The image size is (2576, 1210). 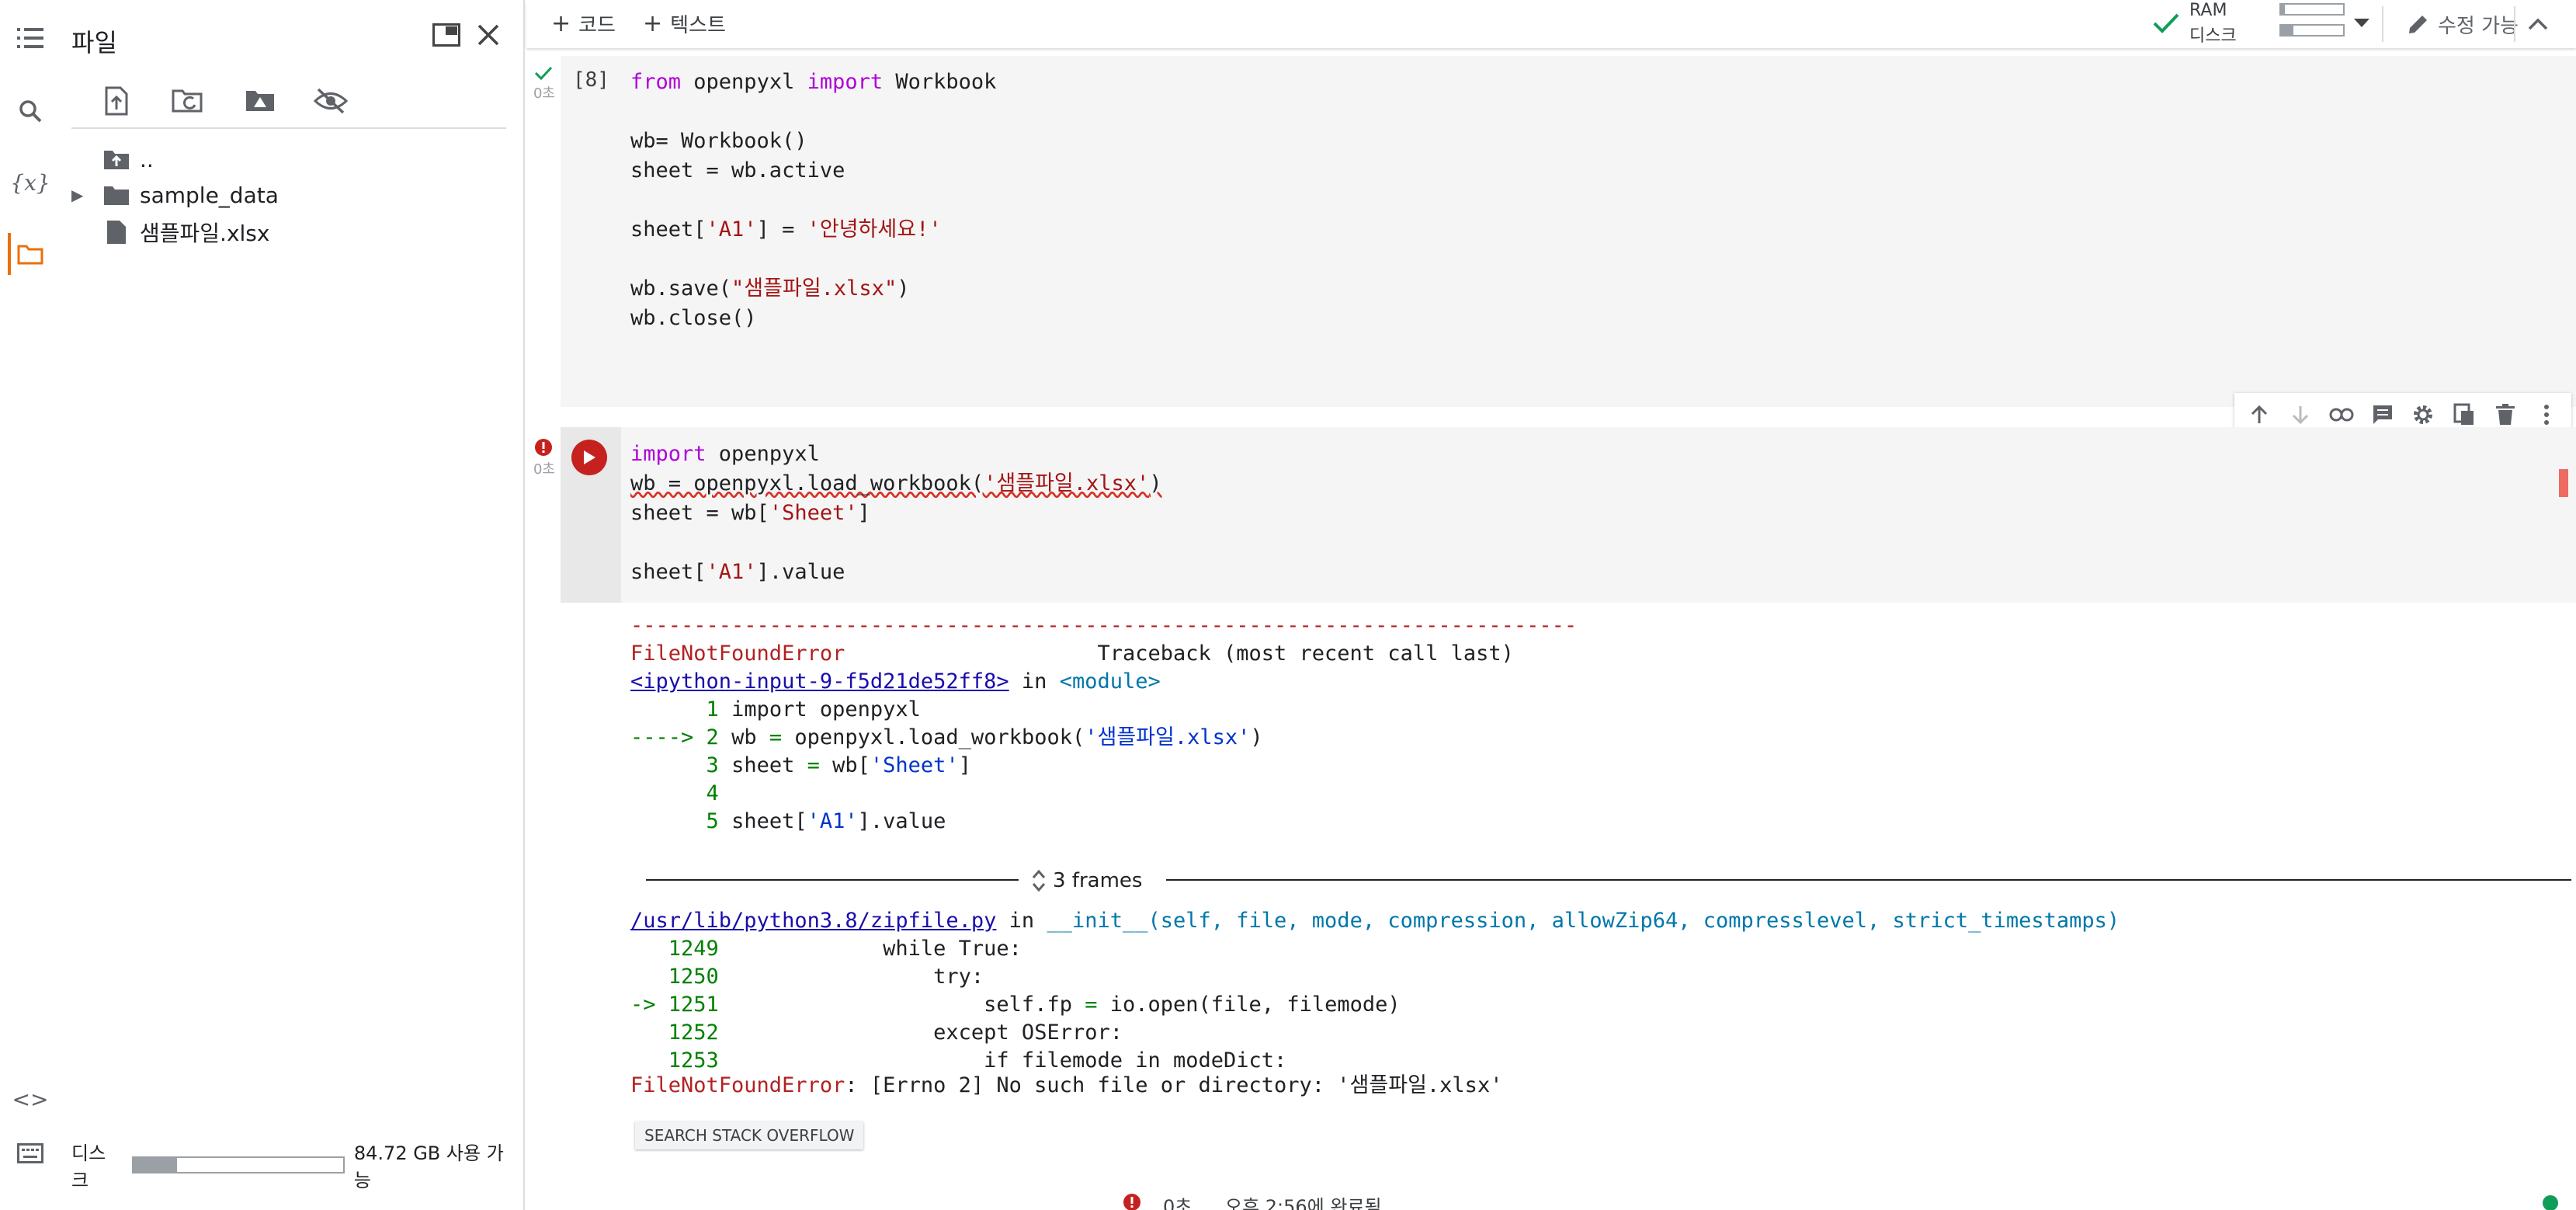 I want to click on status-bar: 0초 오후 2:56에 완료됨, so click(x=1551, y=1198).